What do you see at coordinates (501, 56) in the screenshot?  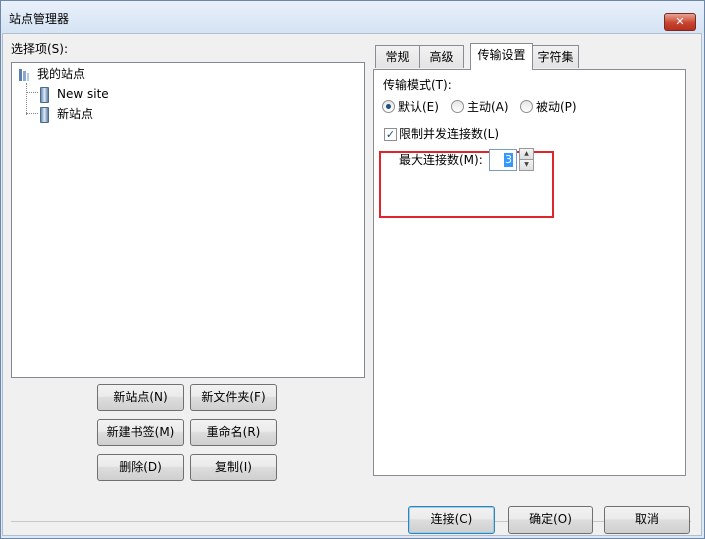 I see `tab-transfer-settings: 传输设置` at bounding box center [501, 56].